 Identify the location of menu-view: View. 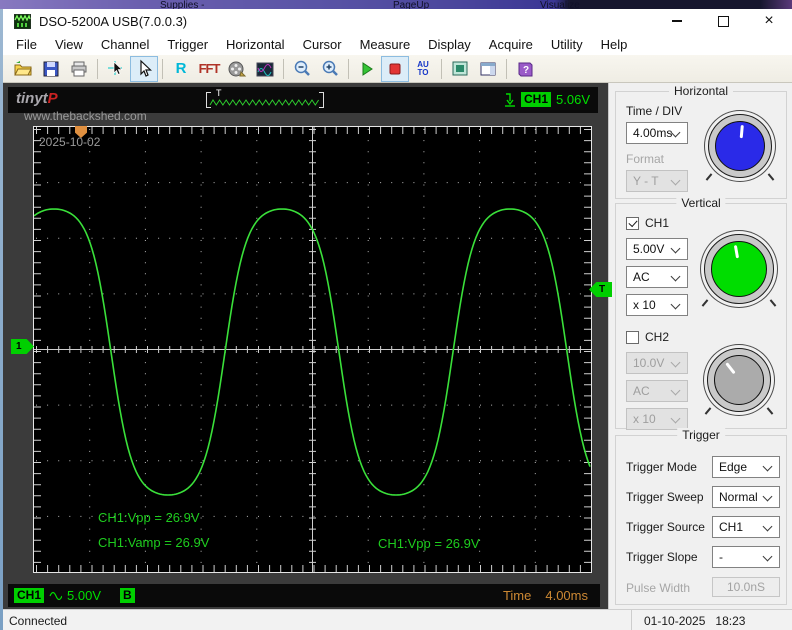
(69, 44).